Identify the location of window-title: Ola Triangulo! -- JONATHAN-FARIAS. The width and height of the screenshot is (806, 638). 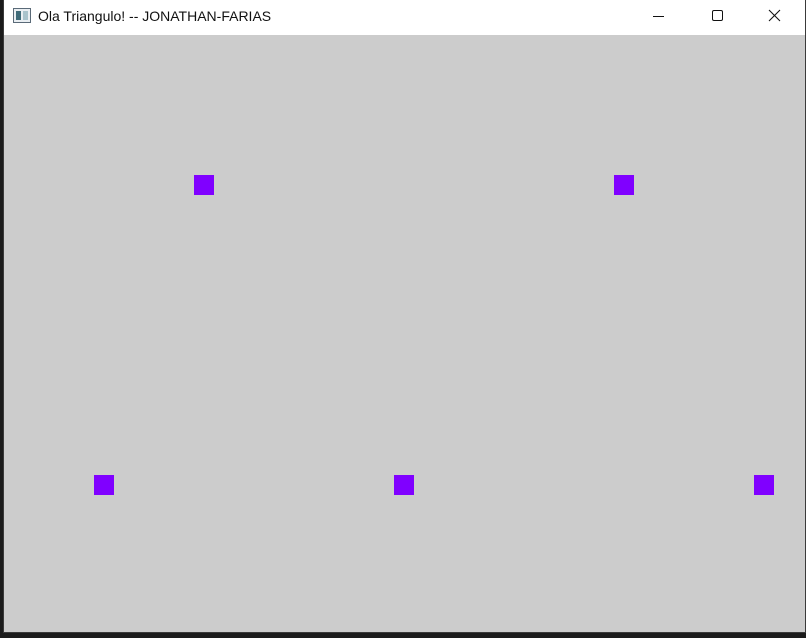
(155, 16).